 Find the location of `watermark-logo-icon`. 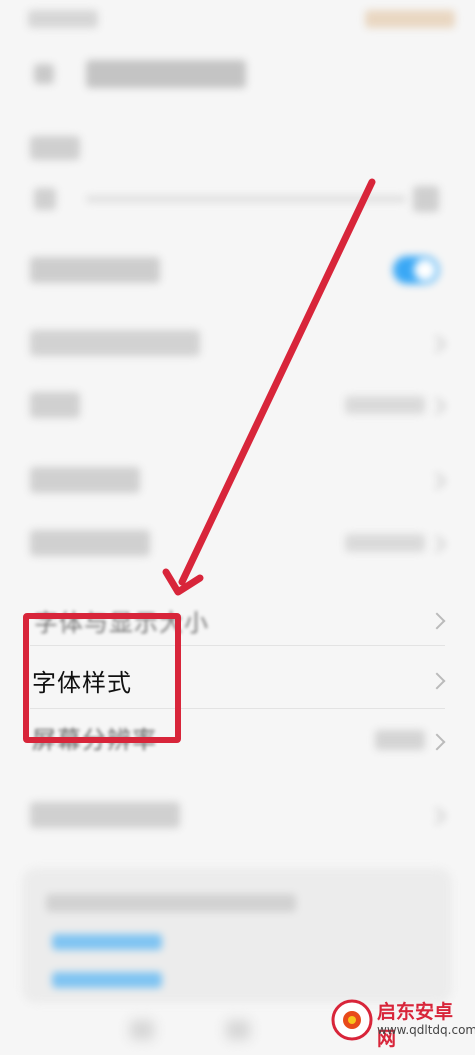

watermark-logo-icon is located at coordinates (352, 1020).